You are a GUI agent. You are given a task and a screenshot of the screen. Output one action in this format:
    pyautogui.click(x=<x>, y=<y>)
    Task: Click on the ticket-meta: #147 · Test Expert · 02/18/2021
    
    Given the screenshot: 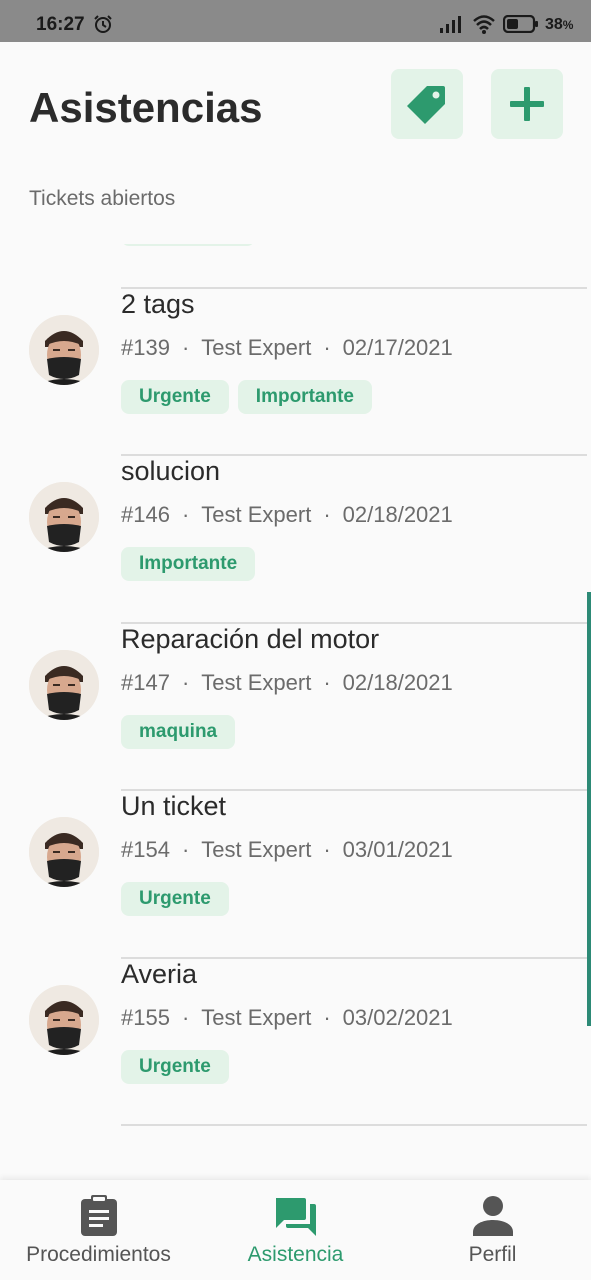 What is the action you would take?
    pyautogui.click(x=287, y=683)
    